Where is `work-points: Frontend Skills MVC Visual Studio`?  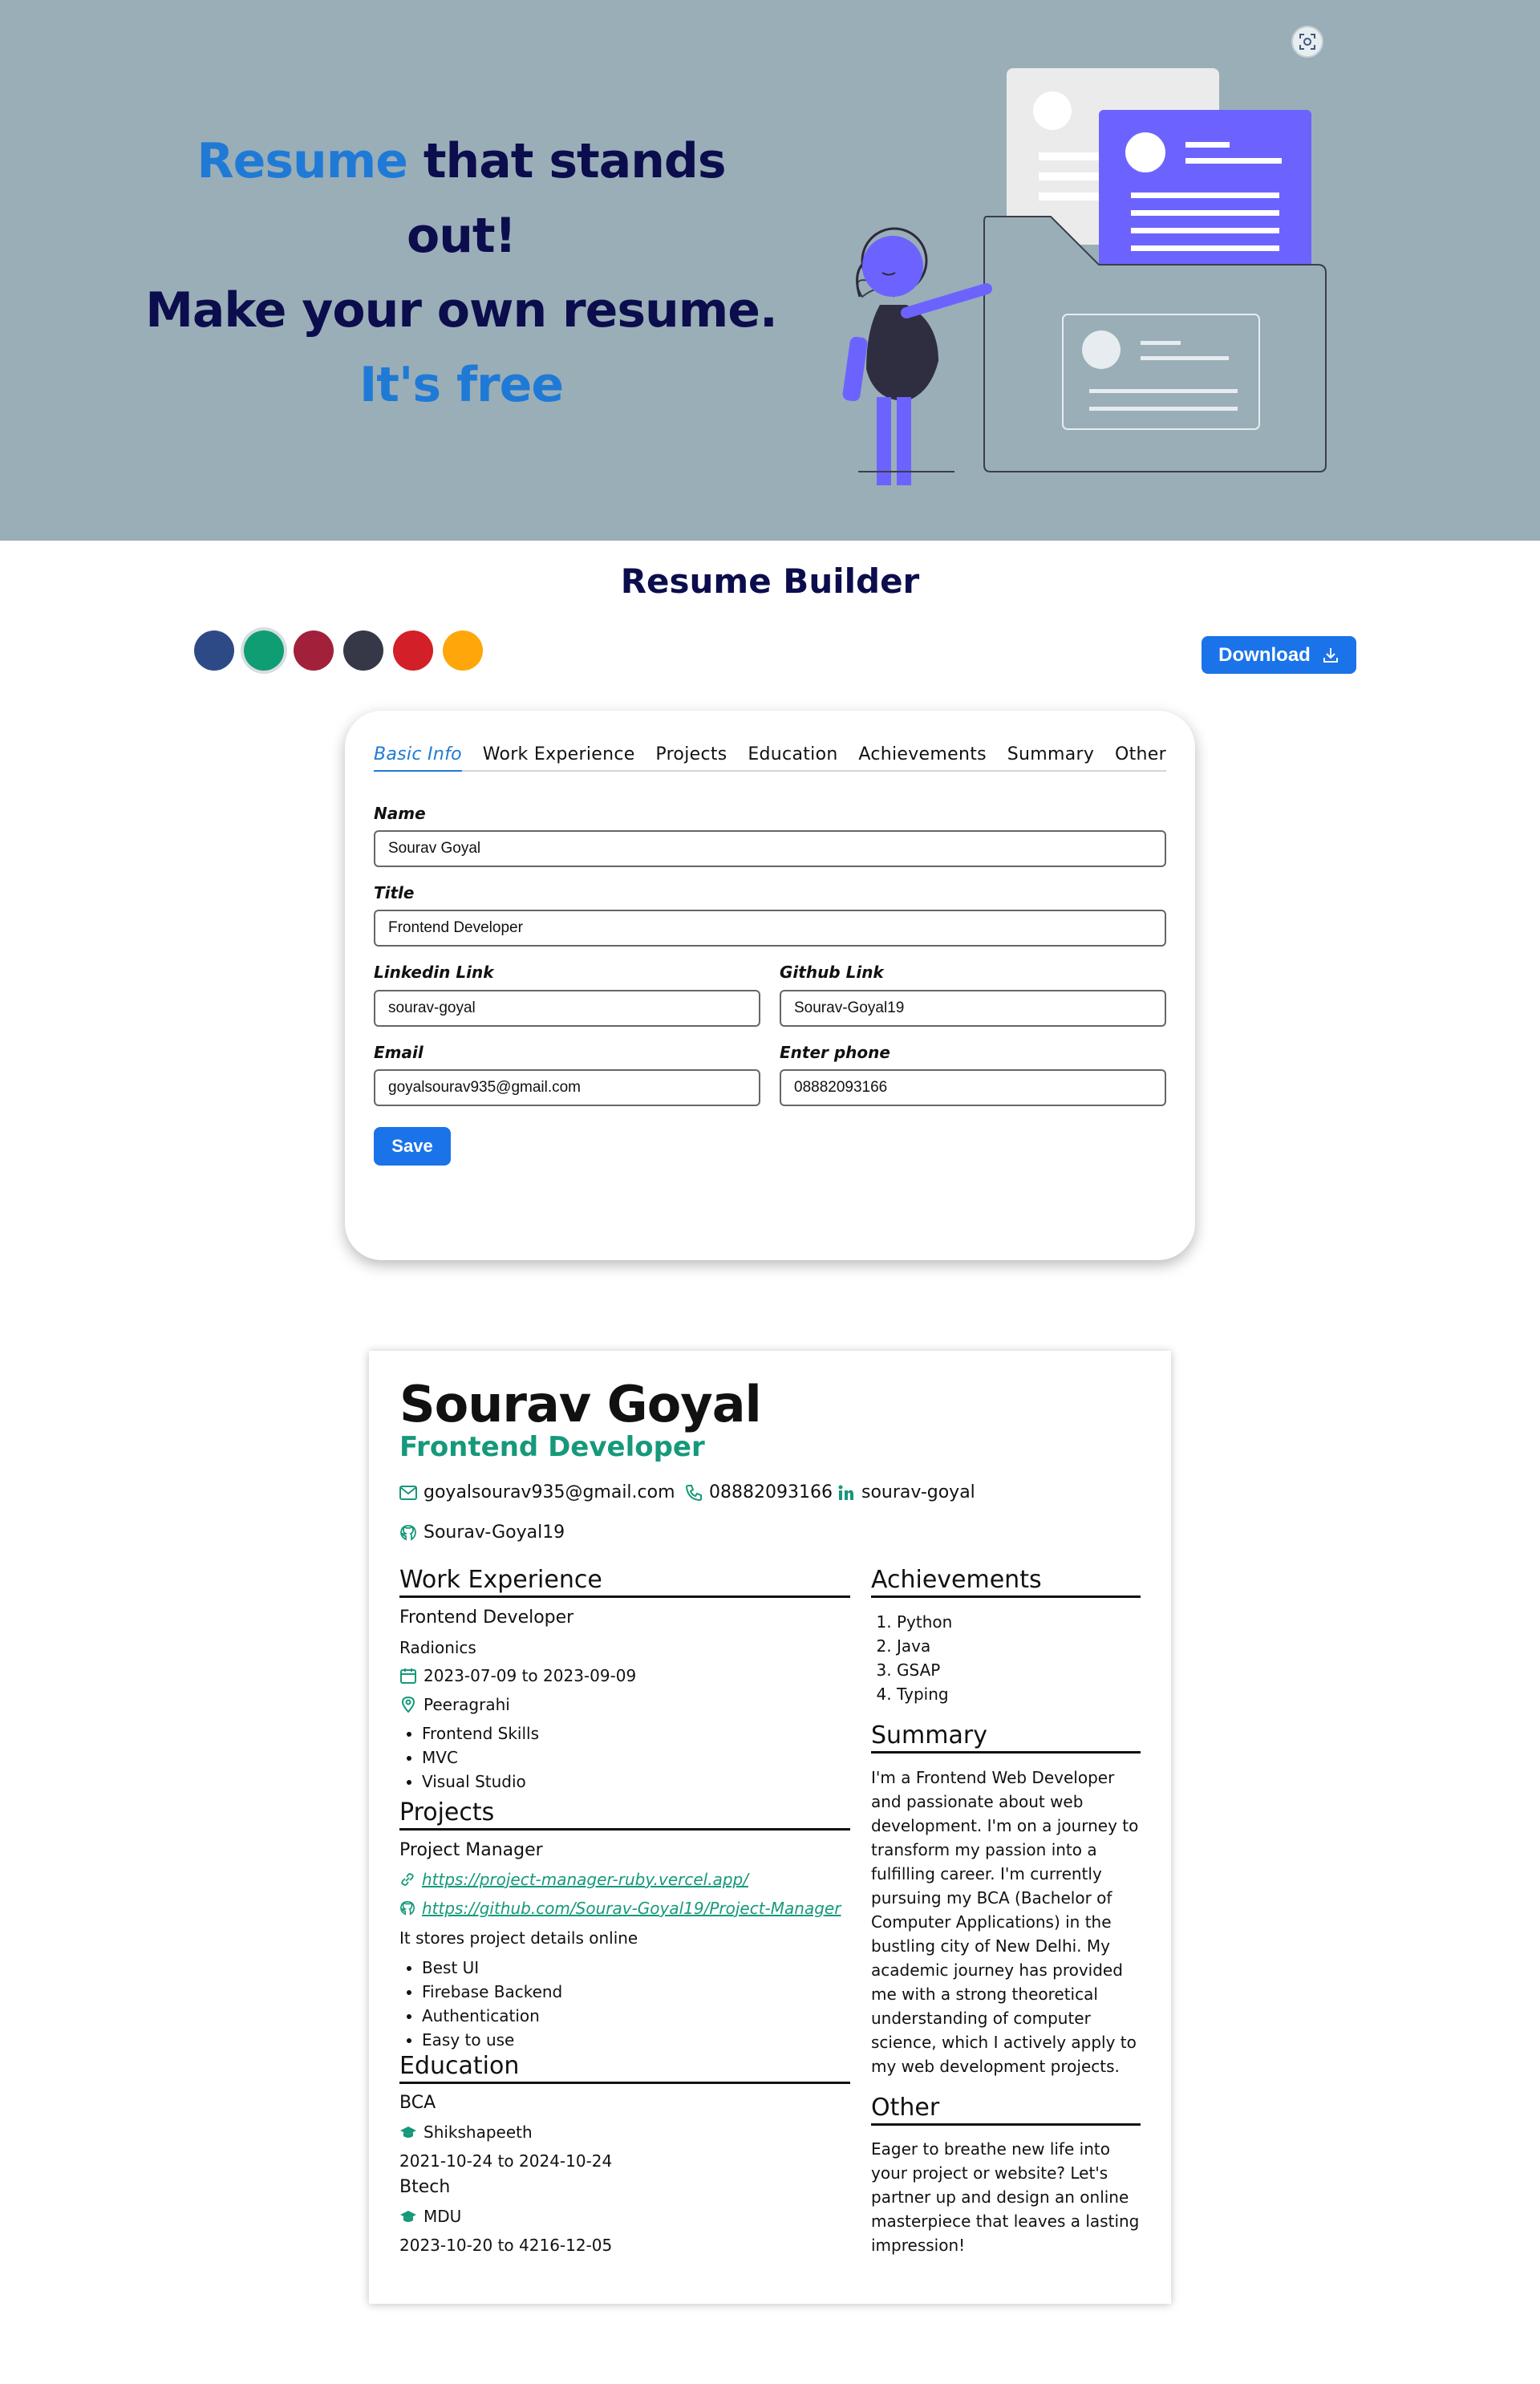 work-points: Frontend Skills MVC Visual Studio is located at coordinates (469, 1757).